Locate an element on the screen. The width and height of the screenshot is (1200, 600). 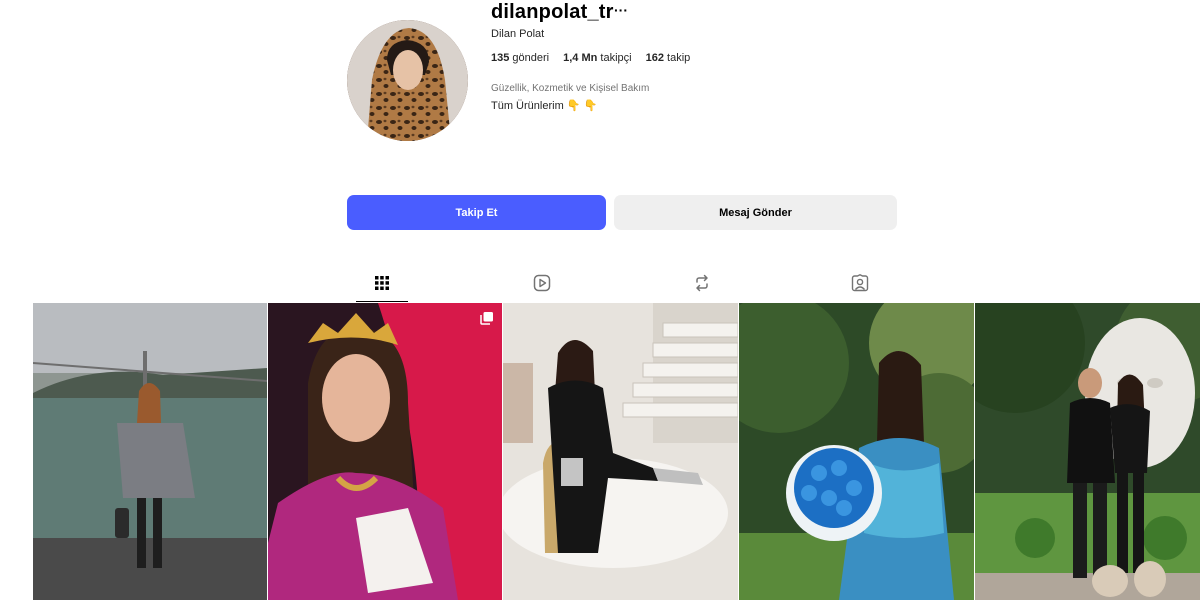
profile-bio: Tüm Ürünlerim 👇 👇 is located at coordinates (544, 106).